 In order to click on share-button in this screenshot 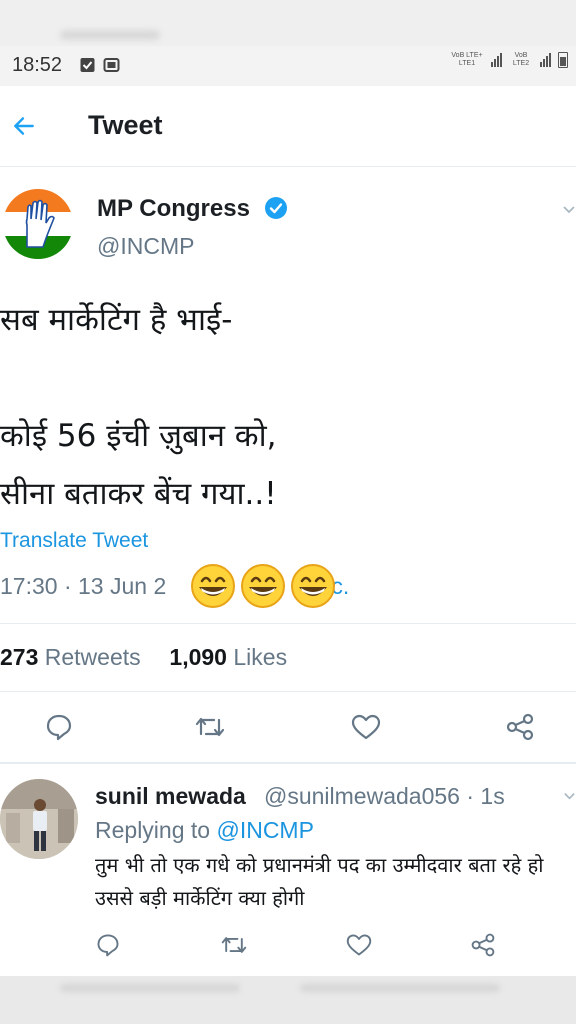, I will do `click(520, 727)`.